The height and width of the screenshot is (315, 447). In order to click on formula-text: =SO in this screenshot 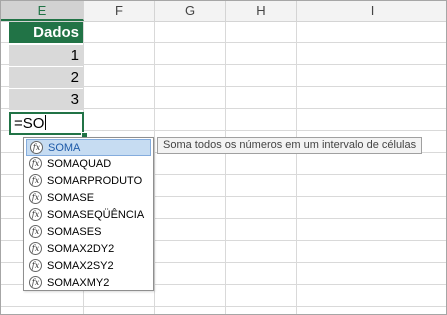, I will do `click(29, 123)`.